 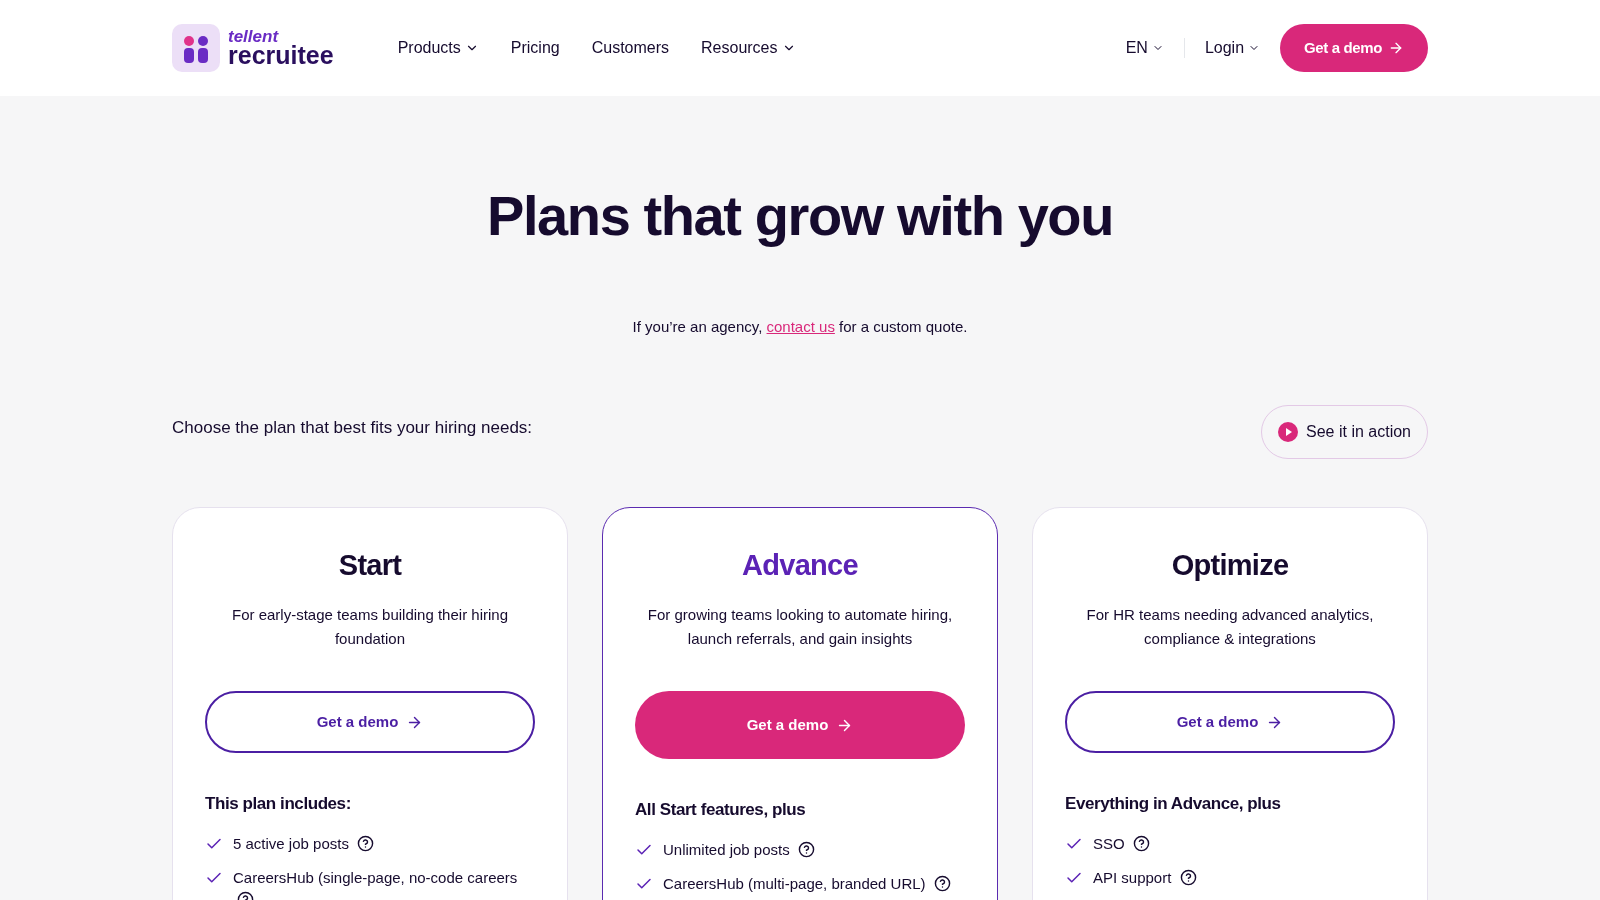 I want to click on demo-button: Get a demo, so click(x=1354, y=48).